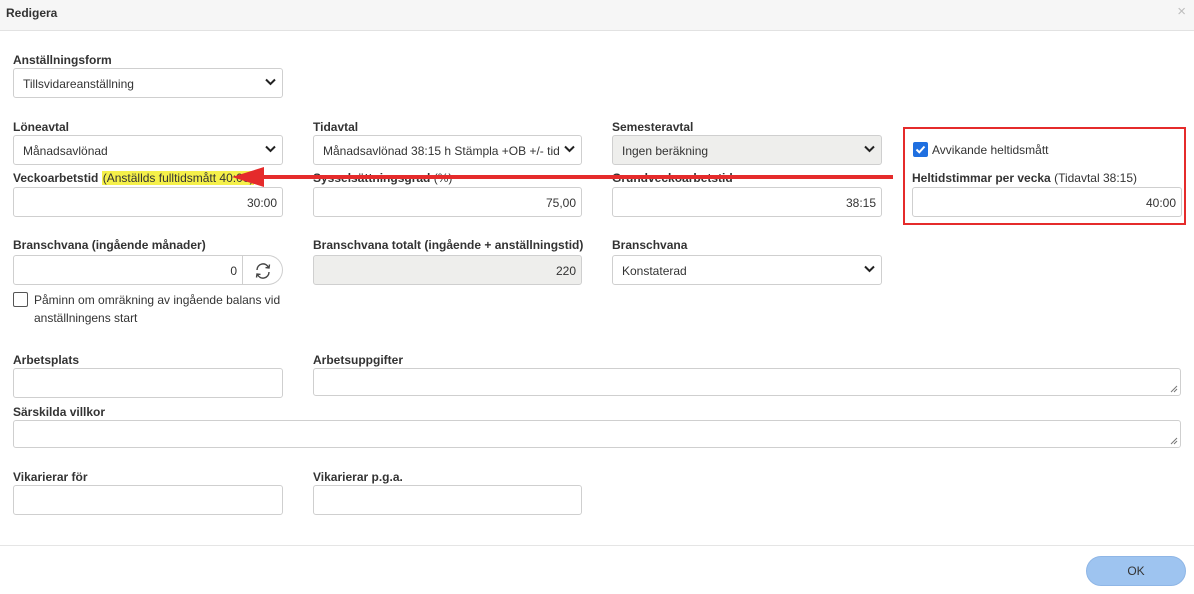 This screenshot has width=1194, height=594. What do you see at coordinates (447, 270) in the screenshot?
I see `industry-total-input: 220` at bounding box center [447, 270].